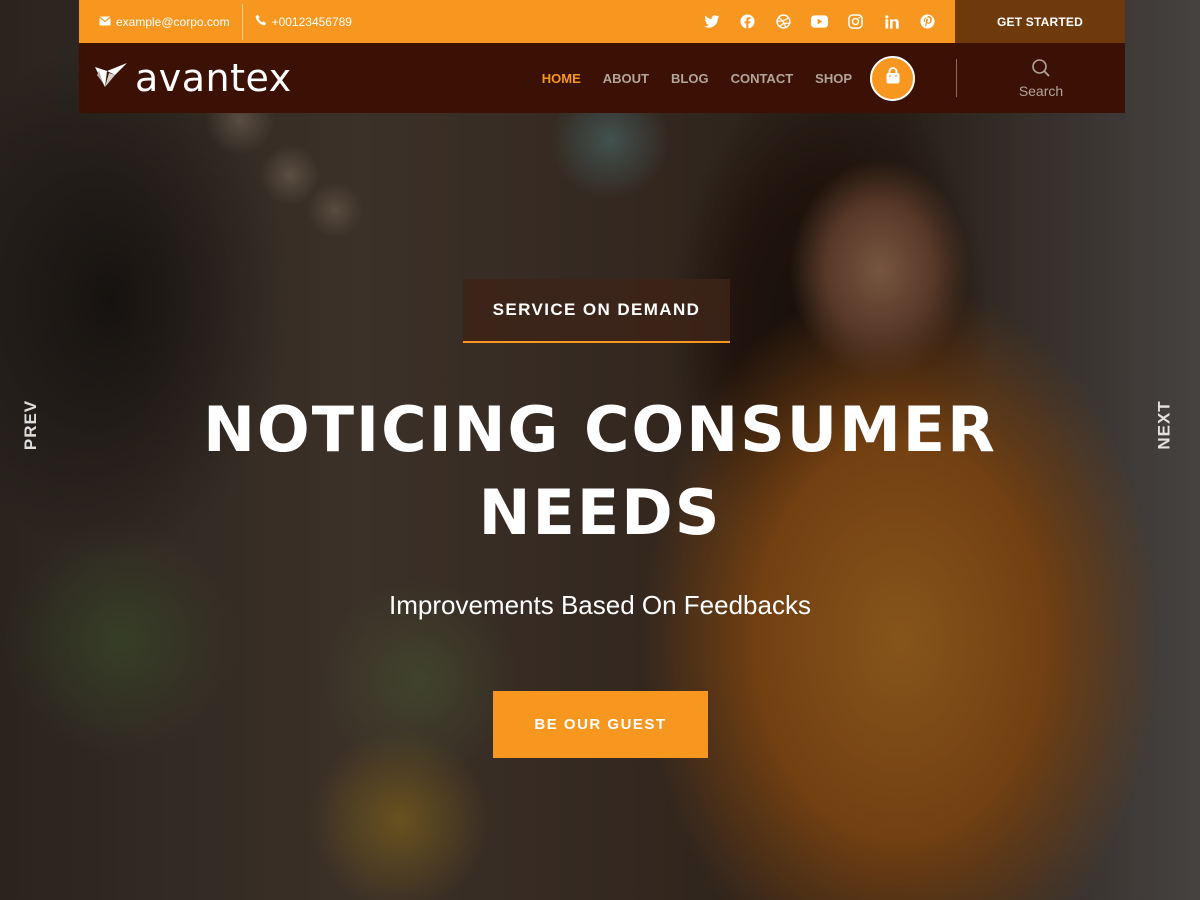 The image size is (1200, 900). I want to click on hero-headline-line2: NEEDS, so click(600, 512).